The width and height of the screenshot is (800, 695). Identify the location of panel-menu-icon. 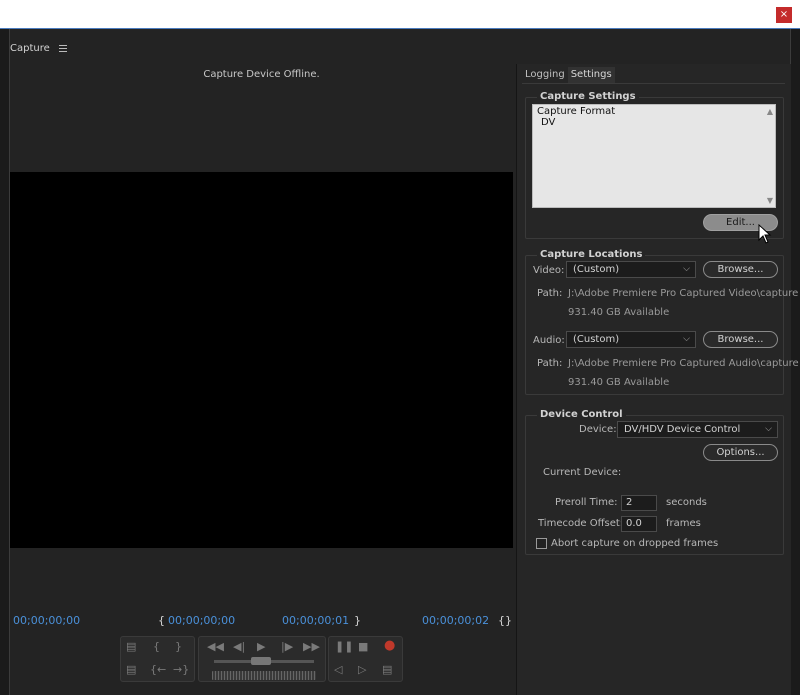
(62, 48).